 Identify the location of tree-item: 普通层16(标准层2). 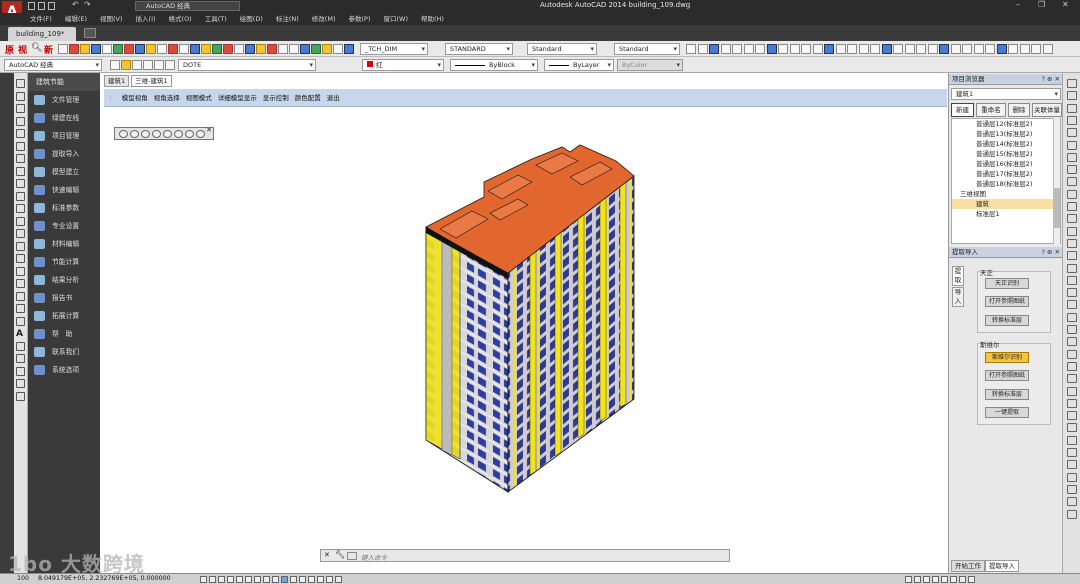
(1006, 164).